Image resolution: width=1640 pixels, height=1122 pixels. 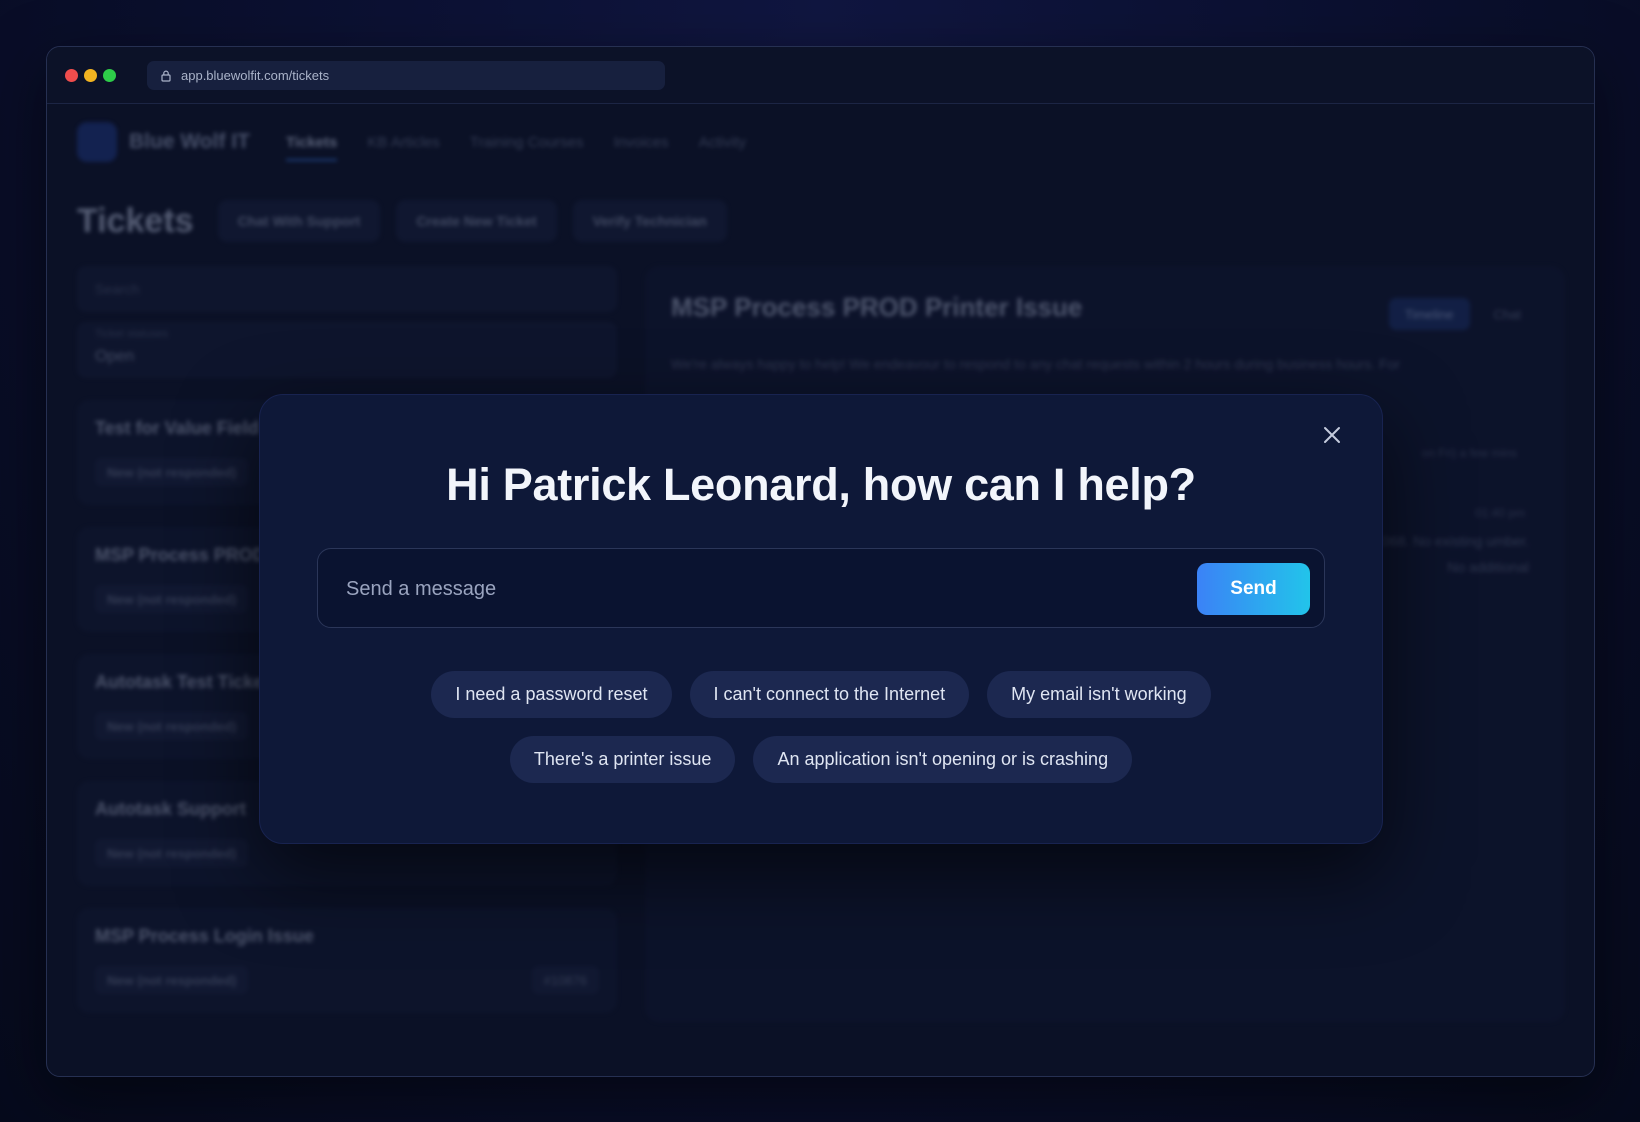 I want to click on wolf-logo-icon, so click(x=97, y=142).